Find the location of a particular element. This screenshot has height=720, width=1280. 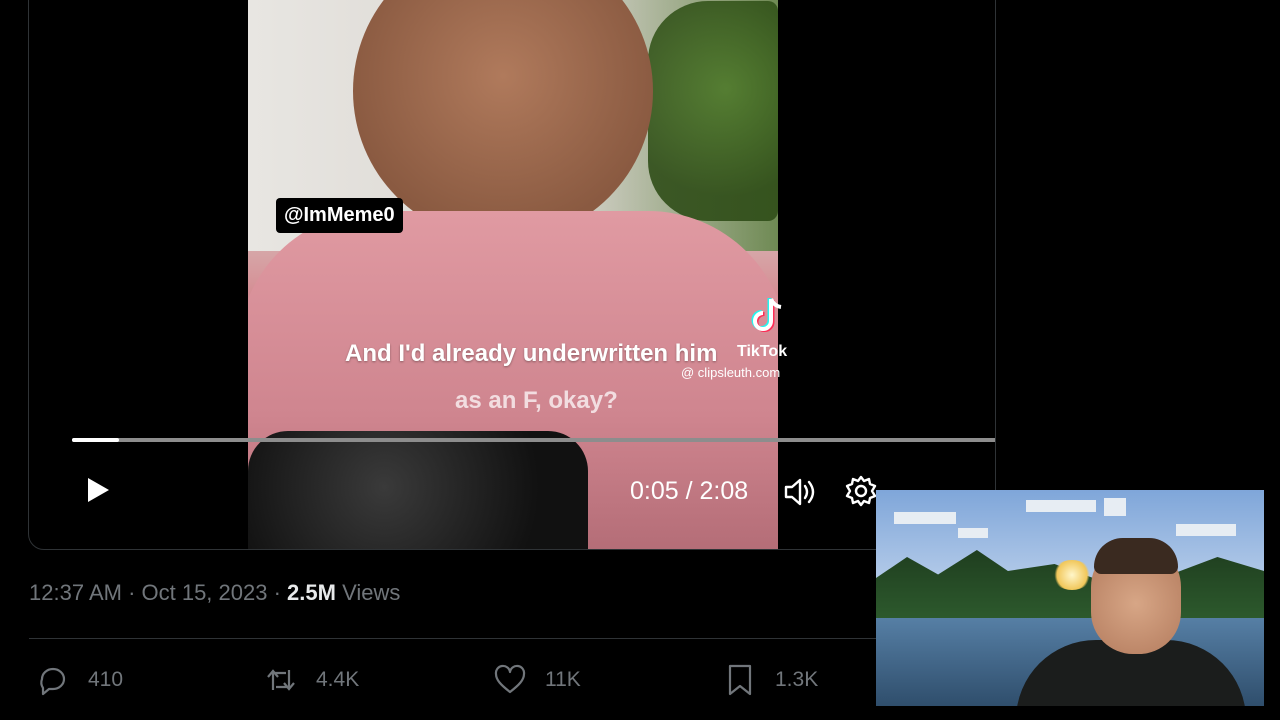

reply-icon is located at coordinates (53, 681).